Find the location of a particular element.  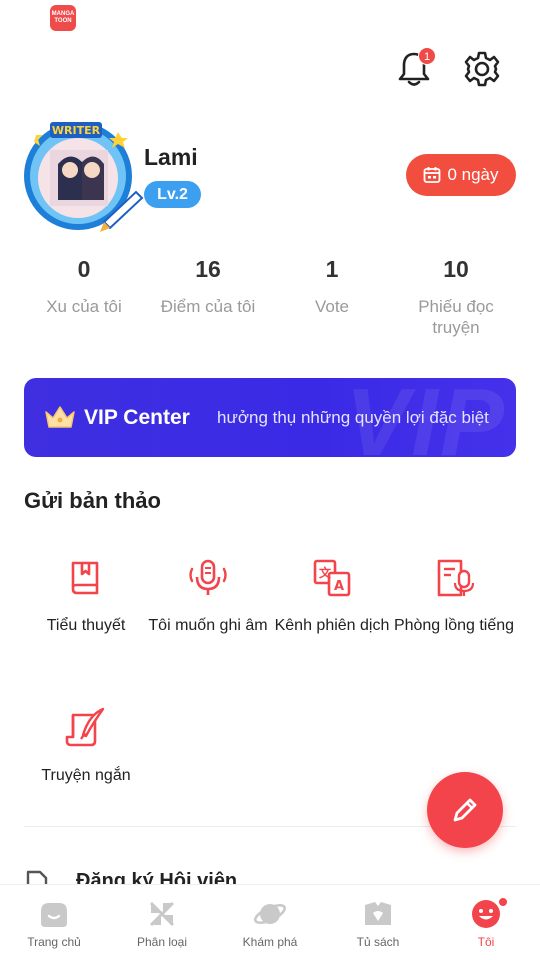

submit-short-story: Truyện ngắn is located at coordinates (86, 746).